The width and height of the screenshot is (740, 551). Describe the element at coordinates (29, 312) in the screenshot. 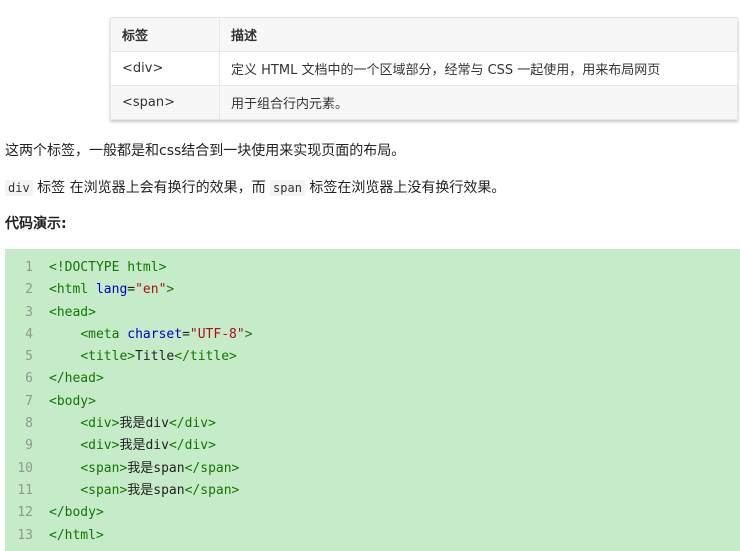

I see `line-number: 3` at that location.